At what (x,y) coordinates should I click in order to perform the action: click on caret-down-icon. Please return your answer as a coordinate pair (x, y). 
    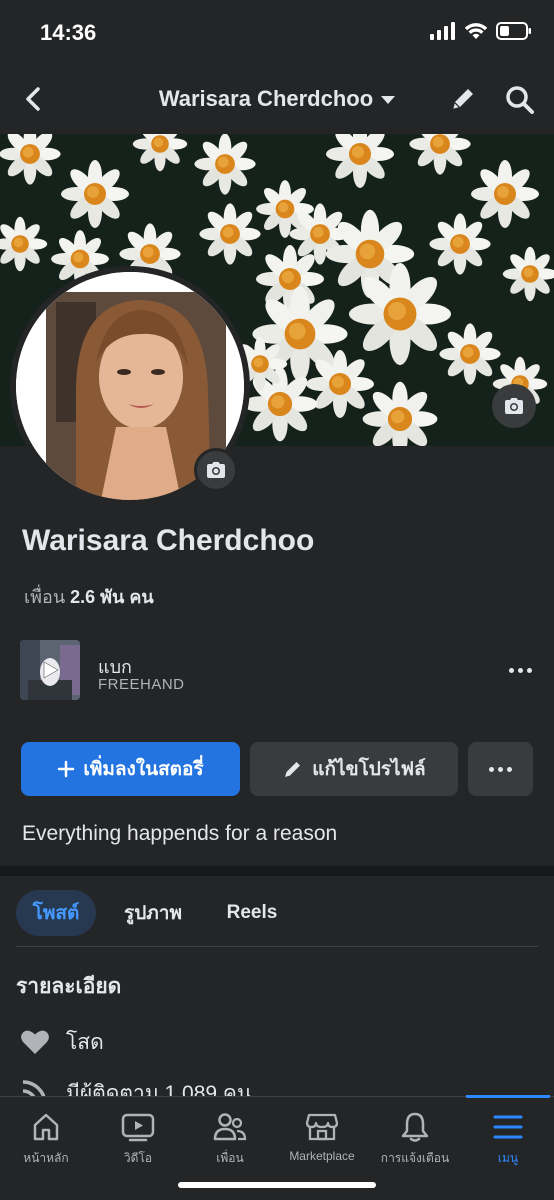
    Looking at the image, I should click on (388, 100).